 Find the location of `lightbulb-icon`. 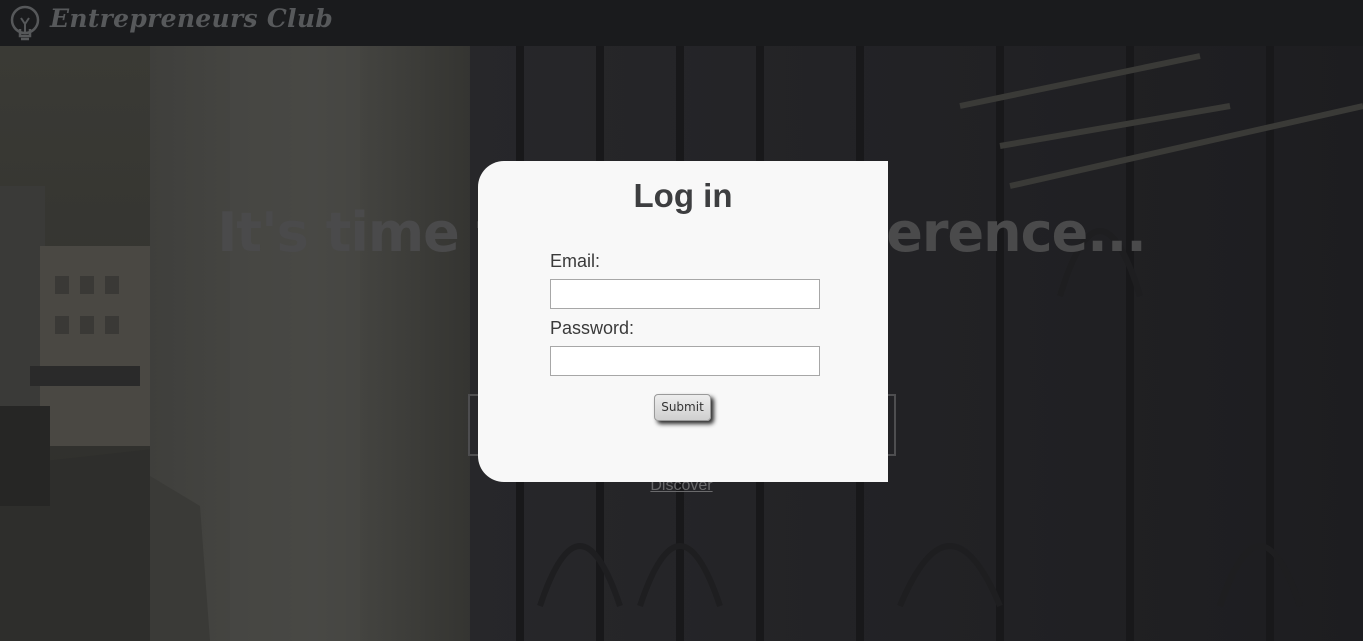

lightbulb-icon is located at coordinates (25, 23).